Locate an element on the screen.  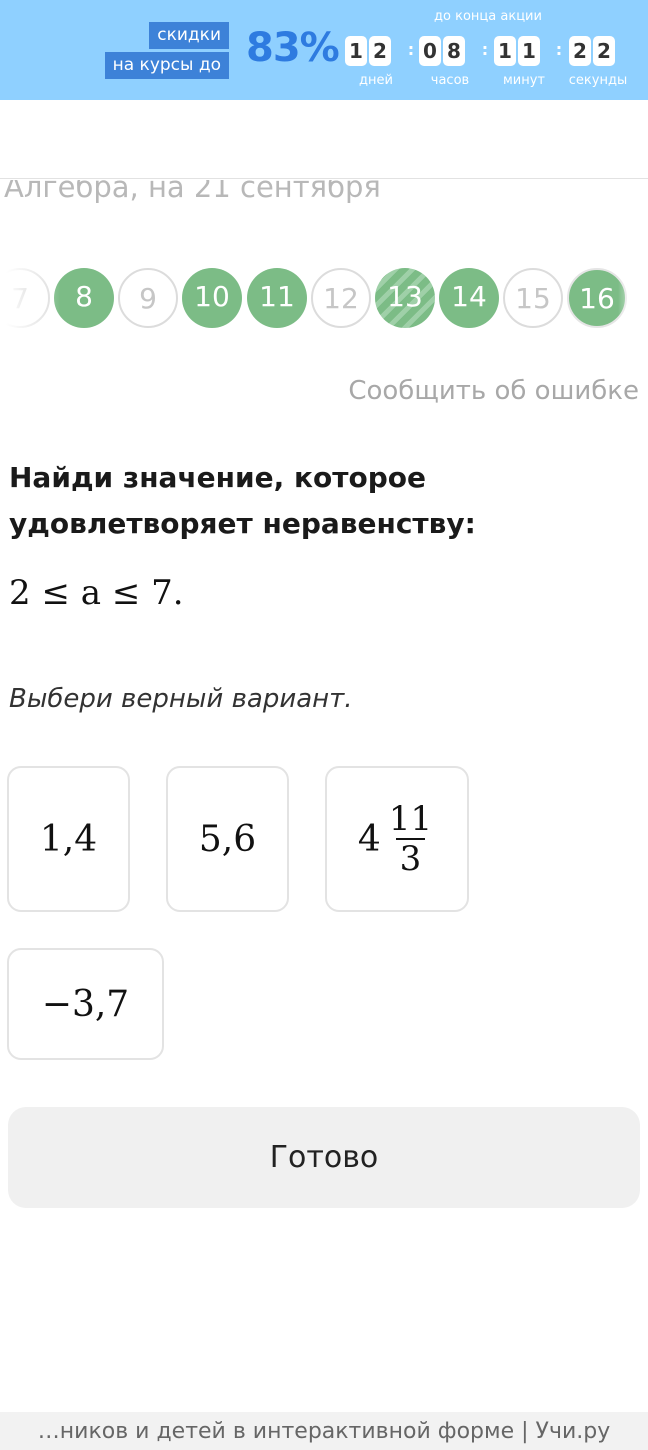
inequality-formula: 2 ≤ a ≤ 7. is located at coordinates (96, 593).